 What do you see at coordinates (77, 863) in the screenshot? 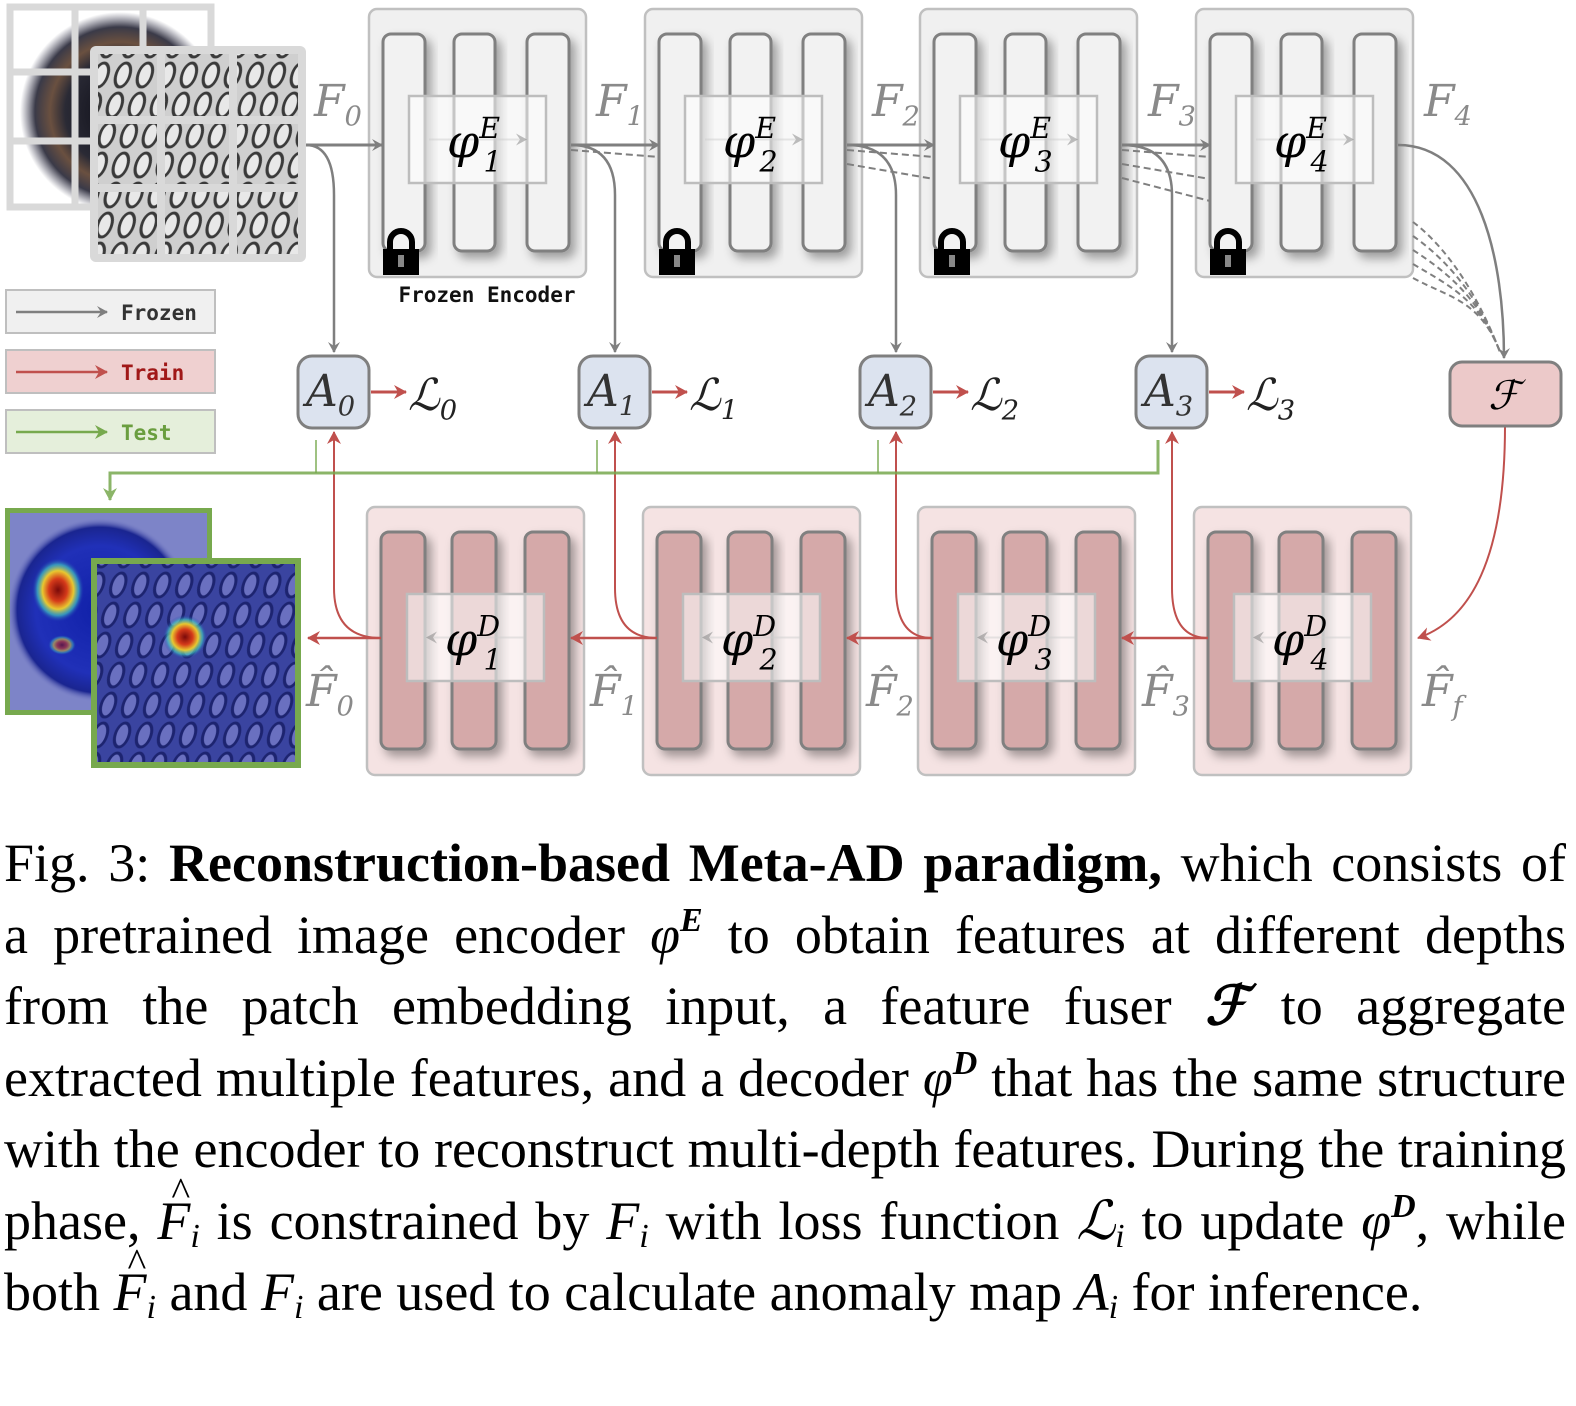
I see `fig-label: Fig. 3:` at bounding box center [77, 863].